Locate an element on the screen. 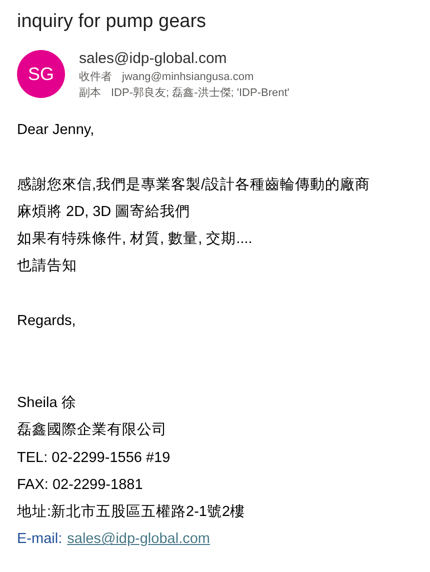 This screenshot has width=430, height=572. email-link: sales@idp-global.com is located at coordinates (138, 539).